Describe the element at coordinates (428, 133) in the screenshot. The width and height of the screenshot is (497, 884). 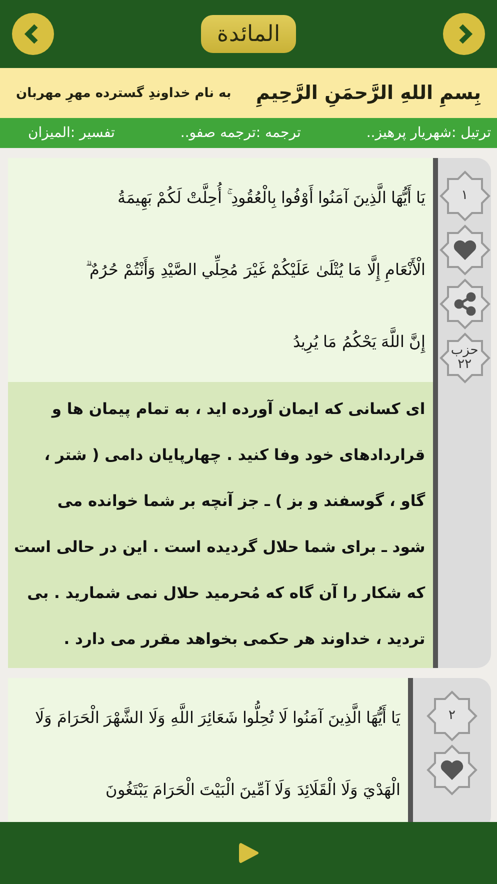
I see `setting-link: ترتیل :شهریار پرهیز..` at that location.